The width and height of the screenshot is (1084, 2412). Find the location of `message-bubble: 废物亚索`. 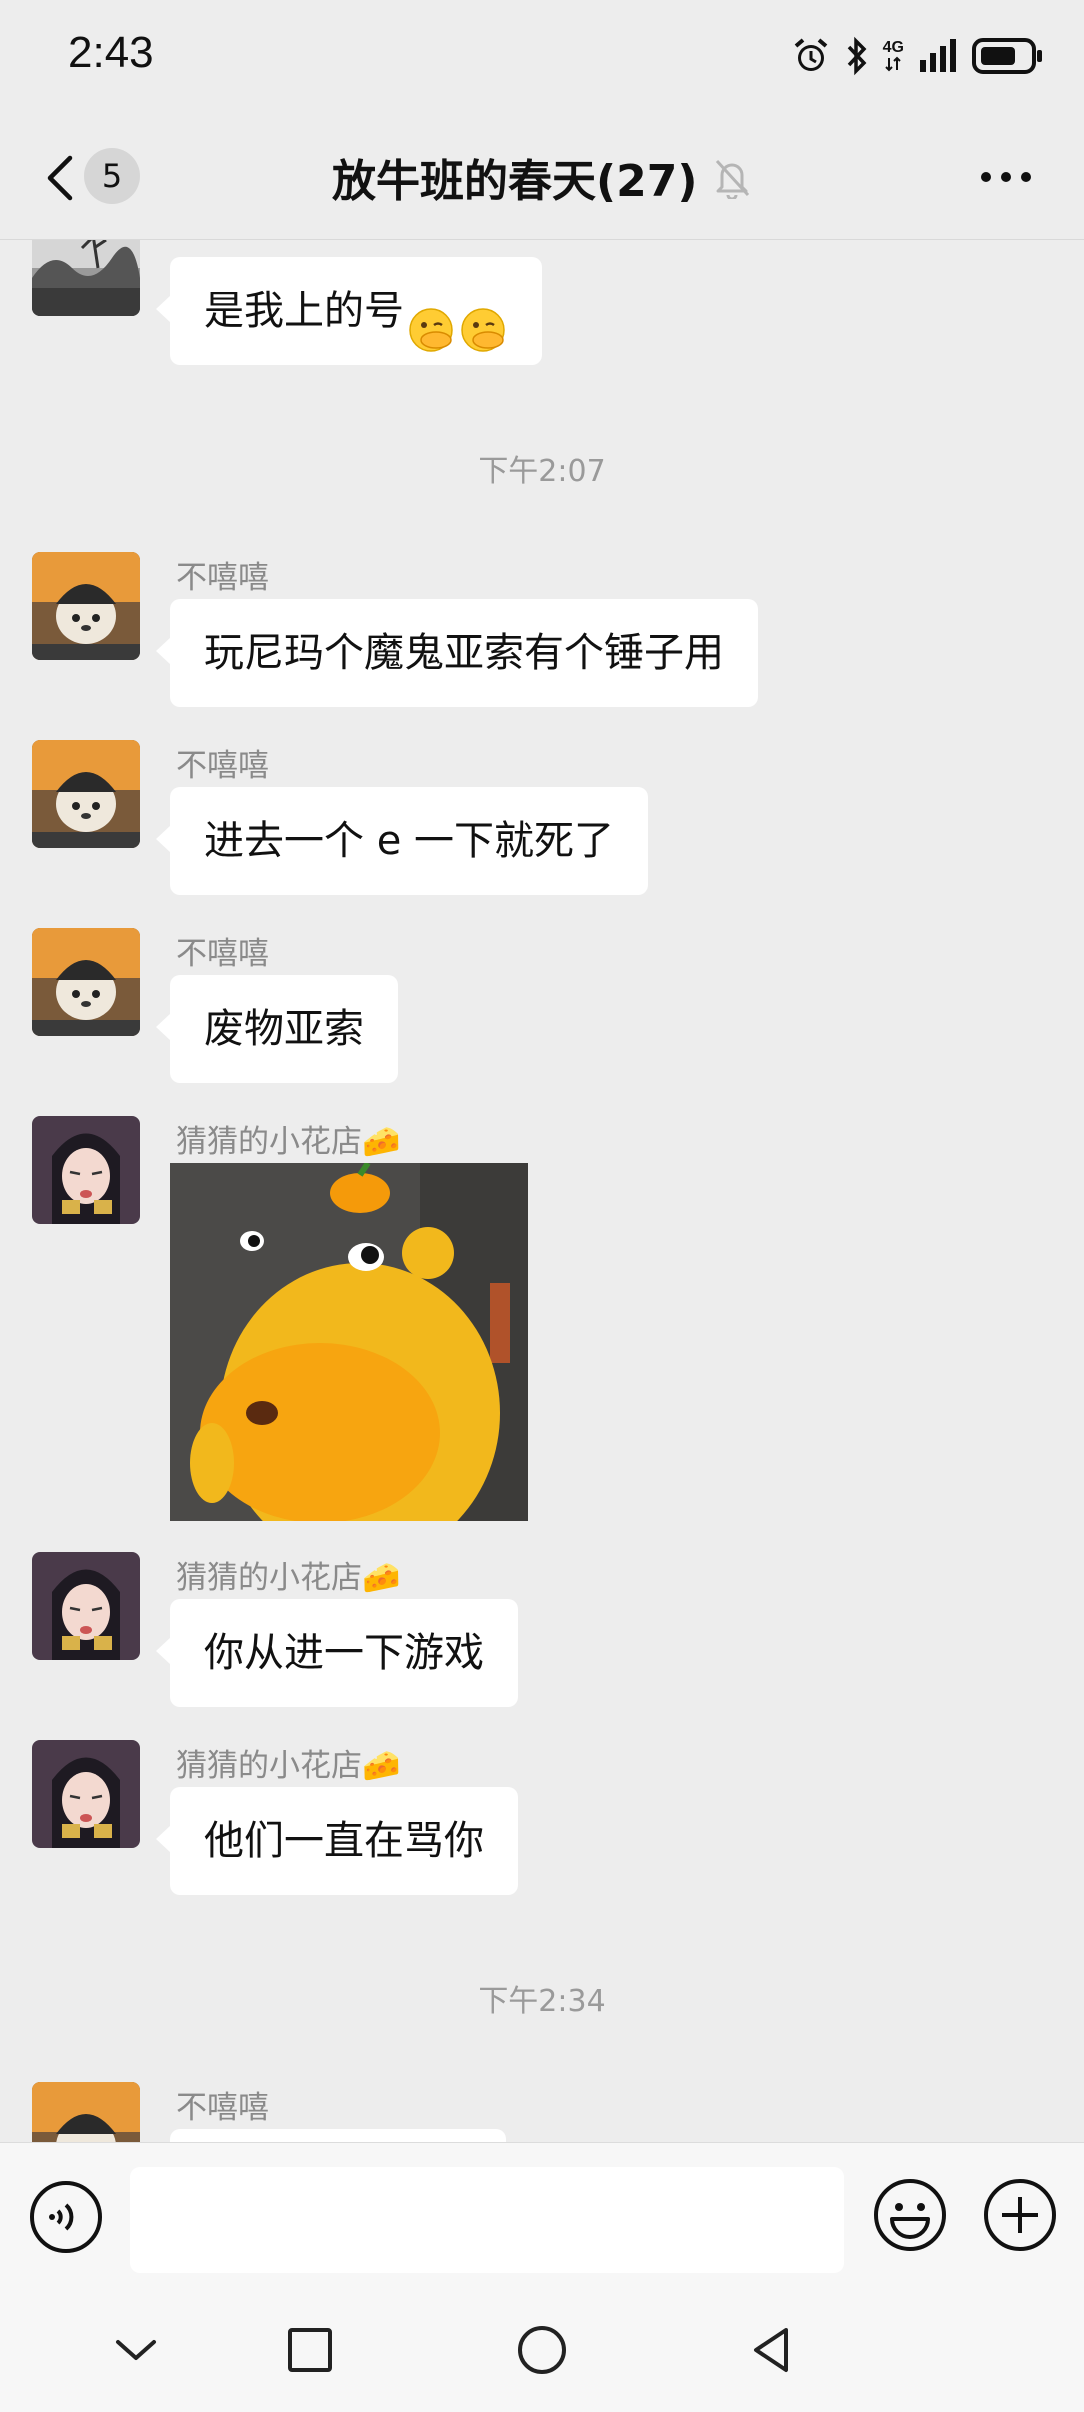

message-bubble: 废物亚索 is located at coordinates (277, 1029).